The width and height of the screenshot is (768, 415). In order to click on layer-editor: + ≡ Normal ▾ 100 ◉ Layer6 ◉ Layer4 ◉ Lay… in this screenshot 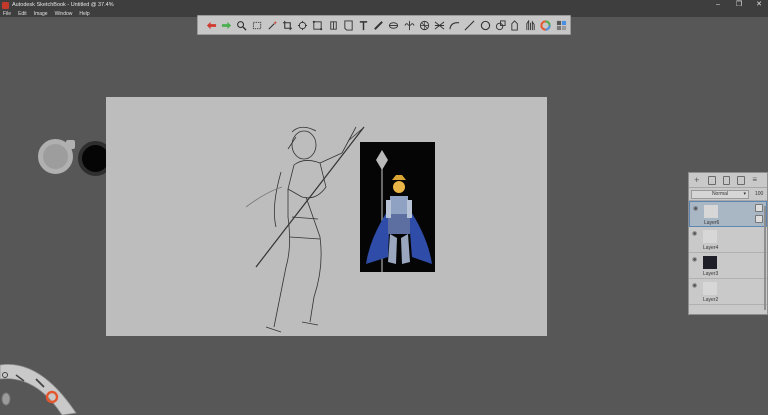, I will do `click(728, 243)`.